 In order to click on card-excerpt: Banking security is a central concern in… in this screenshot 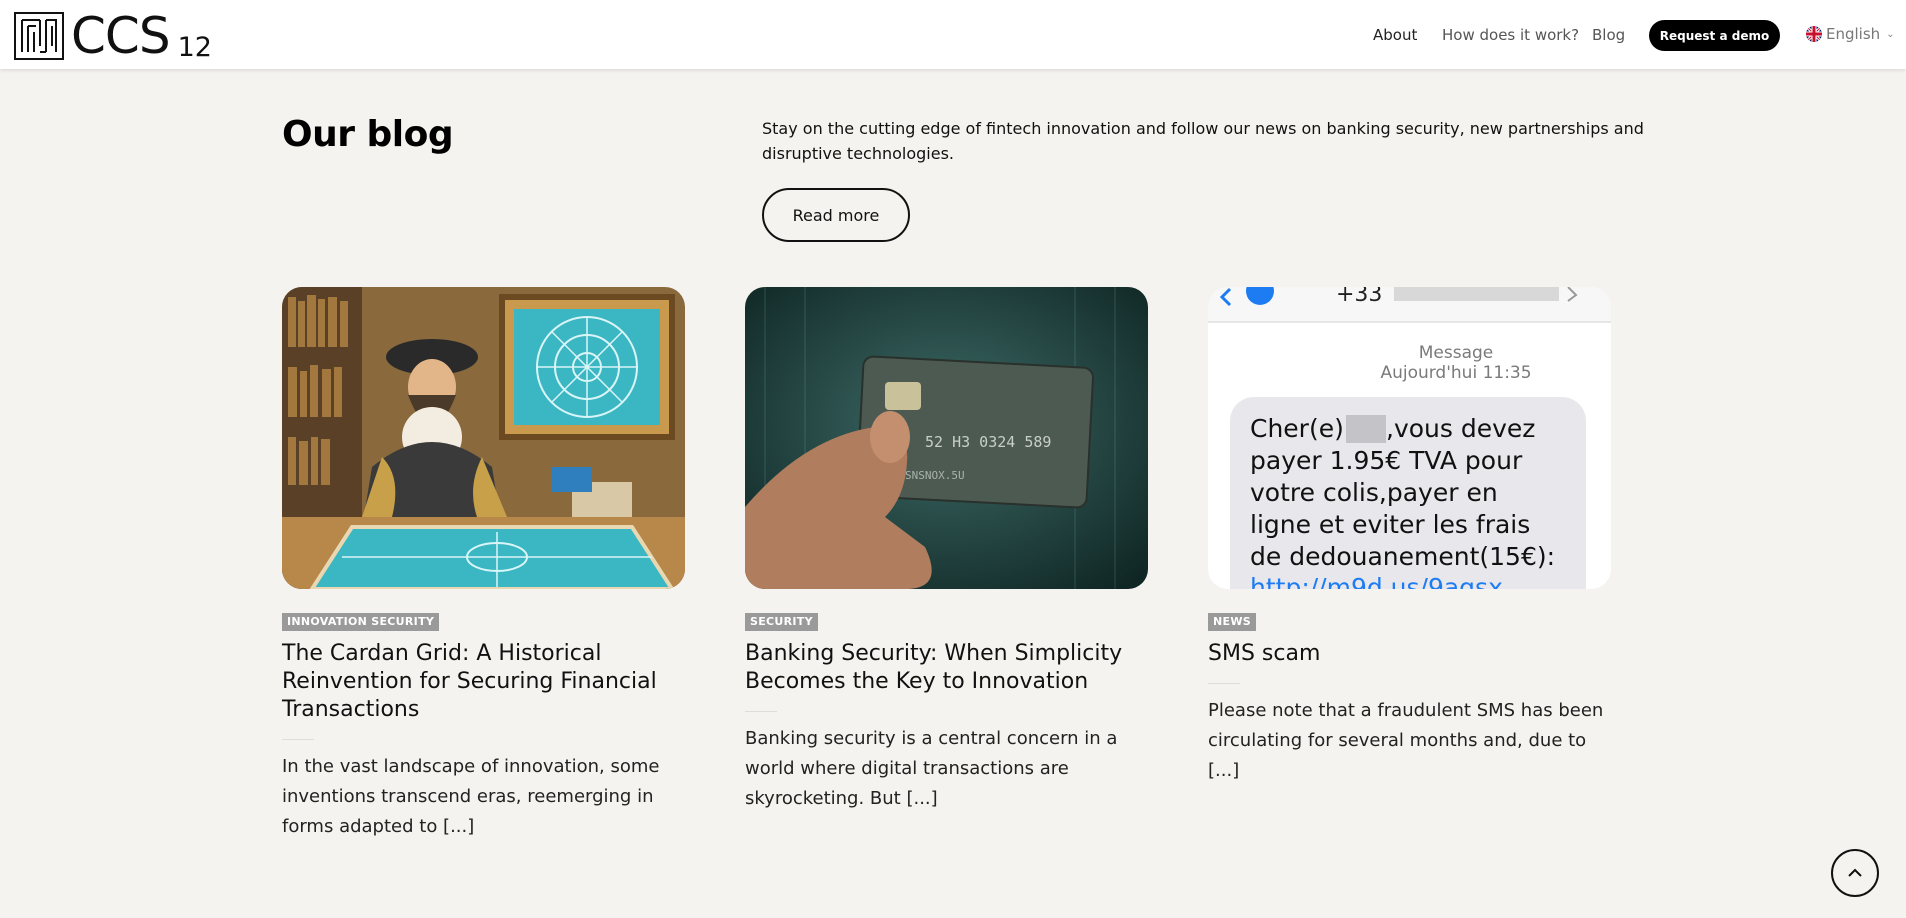, I will do `click(931, 768)`.